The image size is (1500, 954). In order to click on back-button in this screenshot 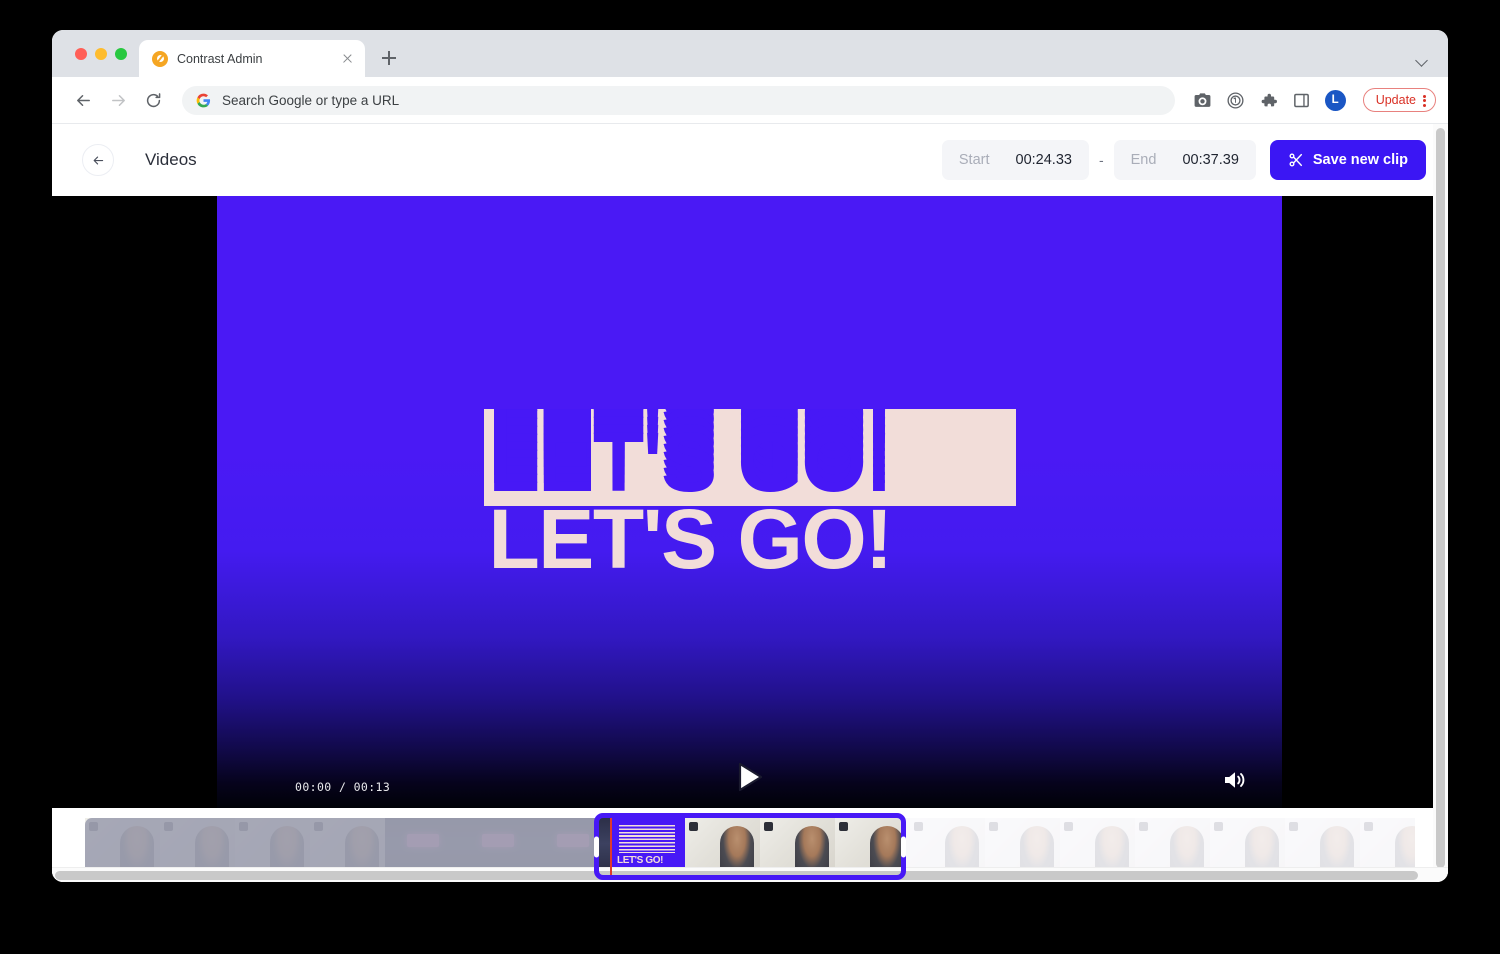, I will do `click(98, 160)`.